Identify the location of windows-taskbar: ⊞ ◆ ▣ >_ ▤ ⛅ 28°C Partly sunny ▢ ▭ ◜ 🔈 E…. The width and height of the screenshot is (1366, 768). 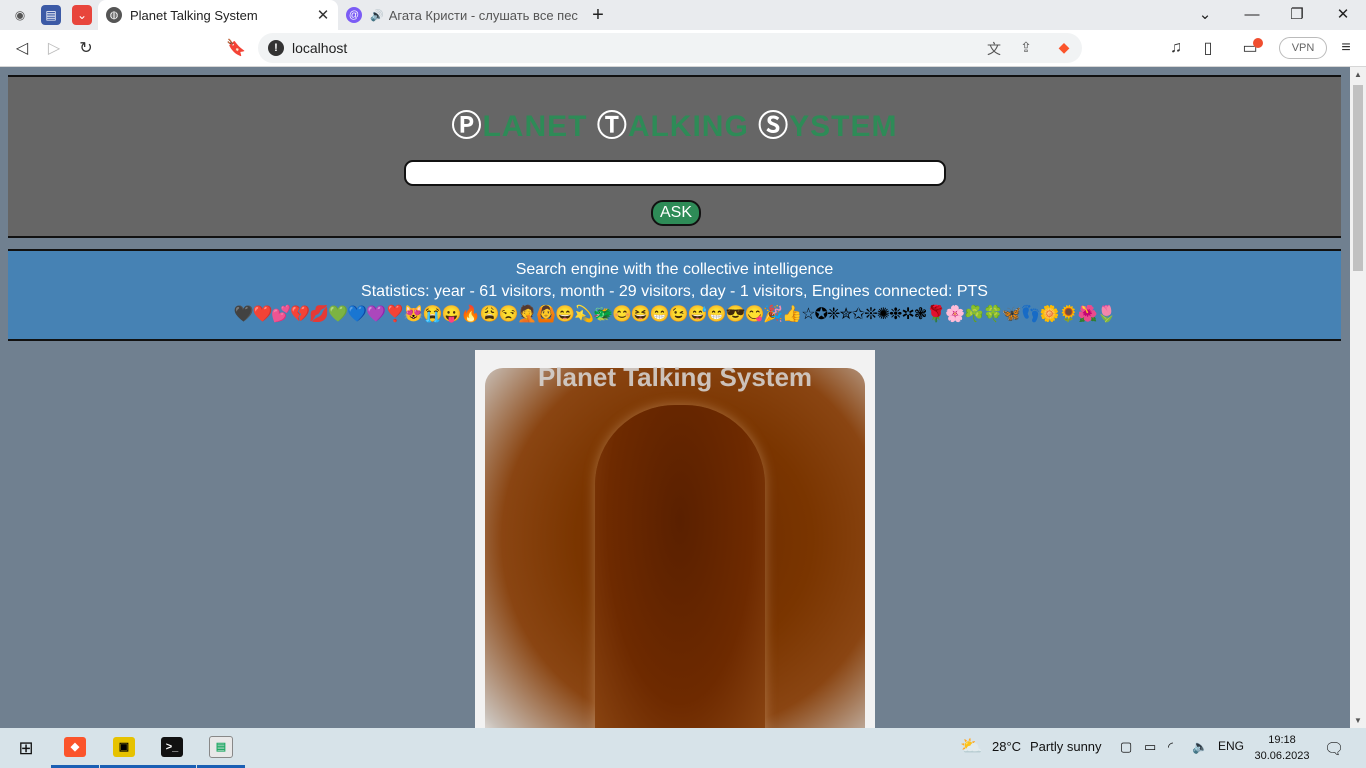
(683, 748).